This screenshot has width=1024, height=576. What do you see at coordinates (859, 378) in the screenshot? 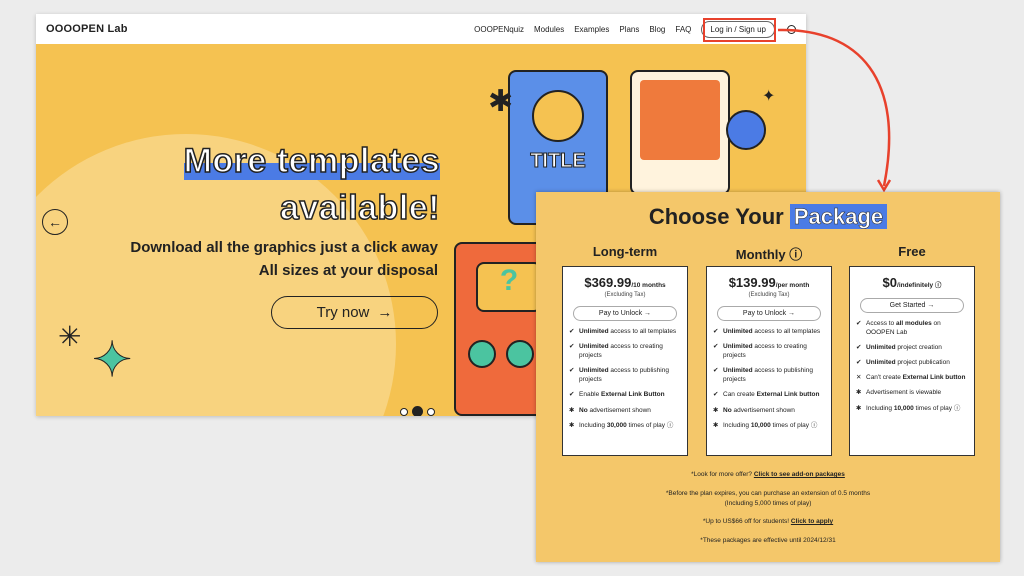
I see `cross-icon: ✕` at bounding box center [859, 378].